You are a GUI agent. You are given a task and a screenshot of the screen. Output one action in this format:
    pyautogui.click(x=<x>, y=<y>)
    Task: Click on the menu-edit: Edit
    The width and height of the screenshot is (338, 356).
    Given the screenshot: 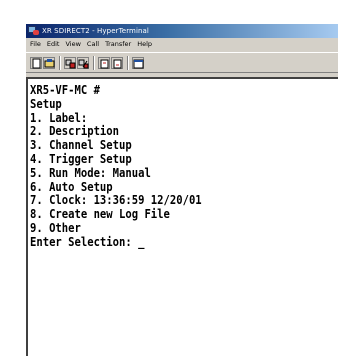 What is the action you would take?
    pyautogui.click(x=53, y=44)
    